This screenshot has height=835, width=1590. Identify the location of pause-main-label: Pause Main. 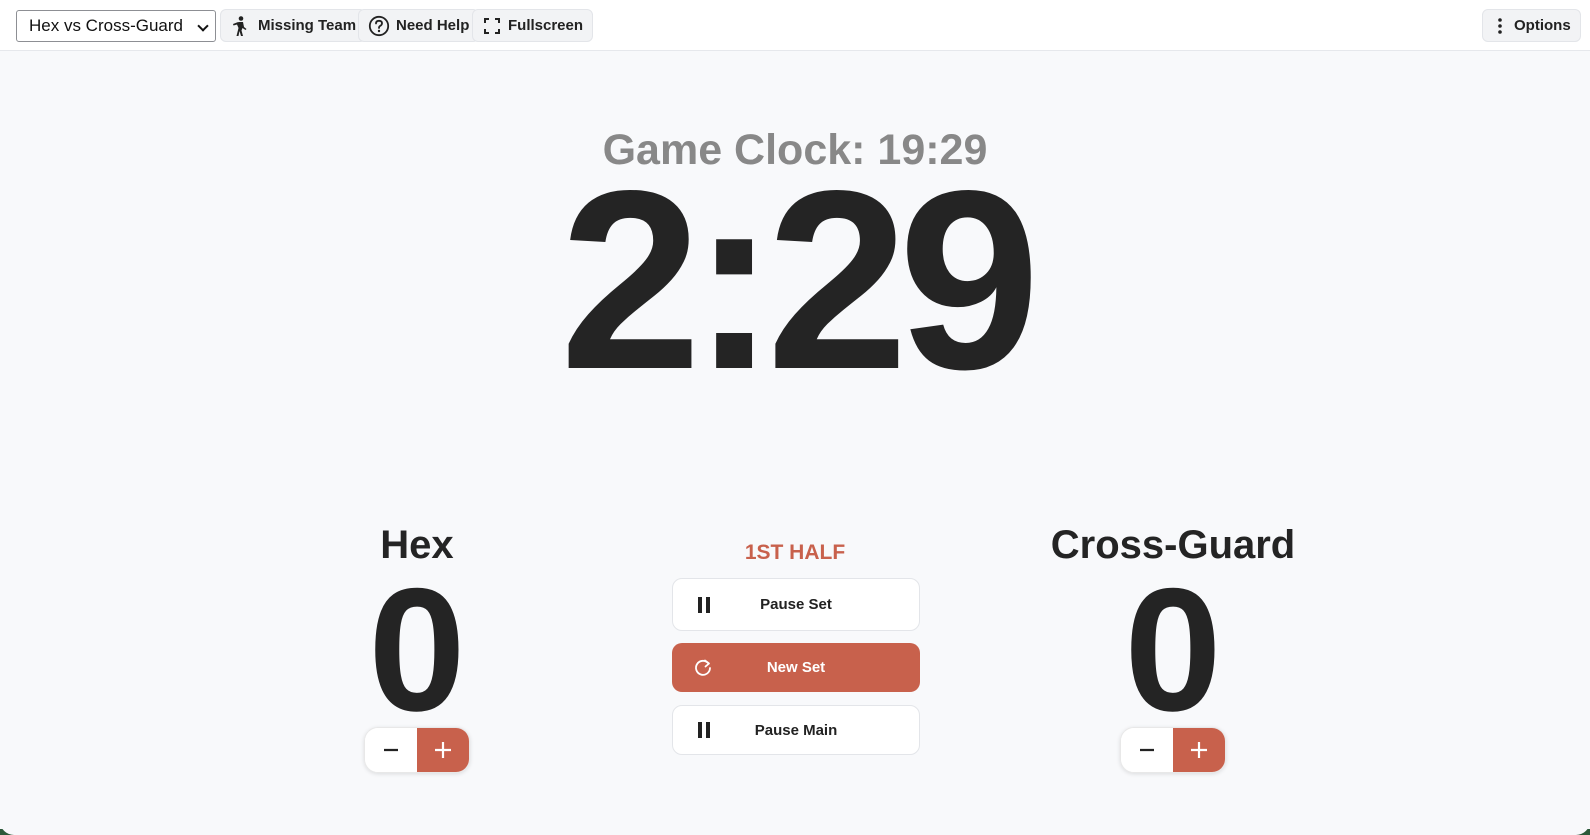
(796, 730).